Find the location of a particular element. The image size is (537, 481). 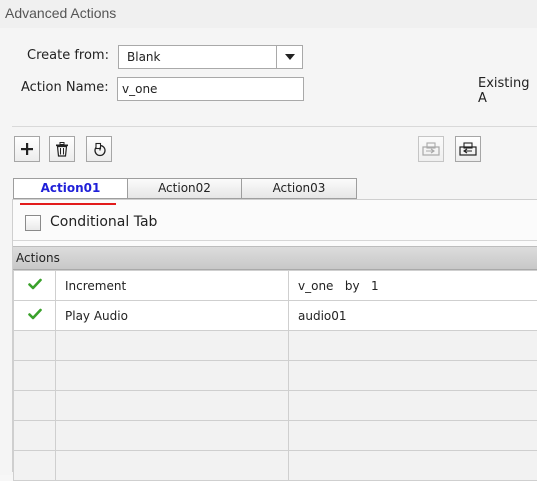

delete-action-button is located at coordinates (62, 149).